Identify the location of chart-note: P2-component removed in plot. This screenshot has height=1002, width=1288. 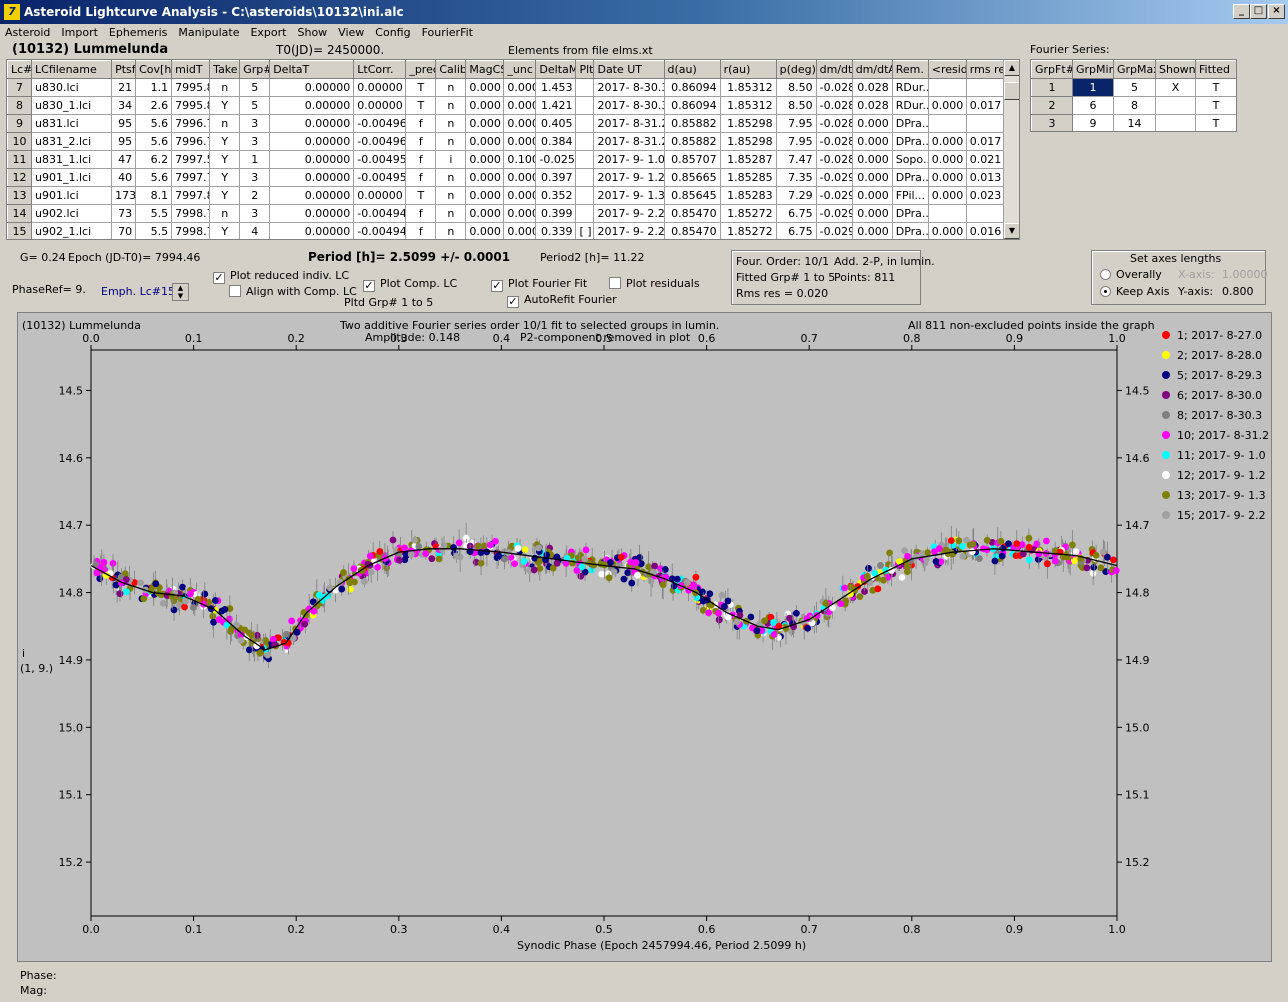
(605, 337).